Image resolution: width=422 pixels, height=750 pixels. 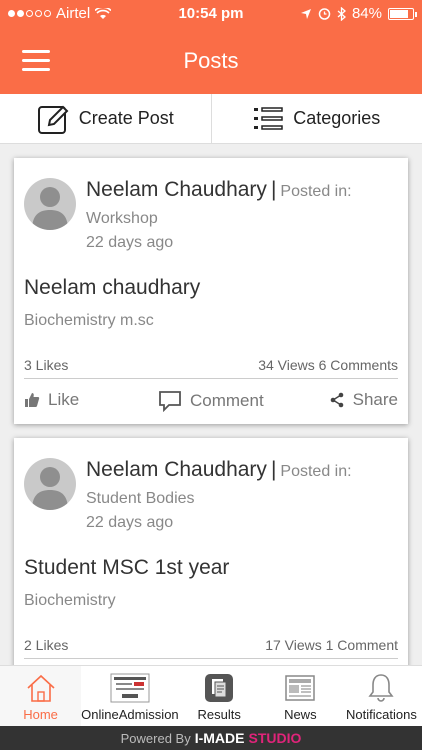 I want to click on post-action-row: Like Comment Share, so click(x=211, y=401).